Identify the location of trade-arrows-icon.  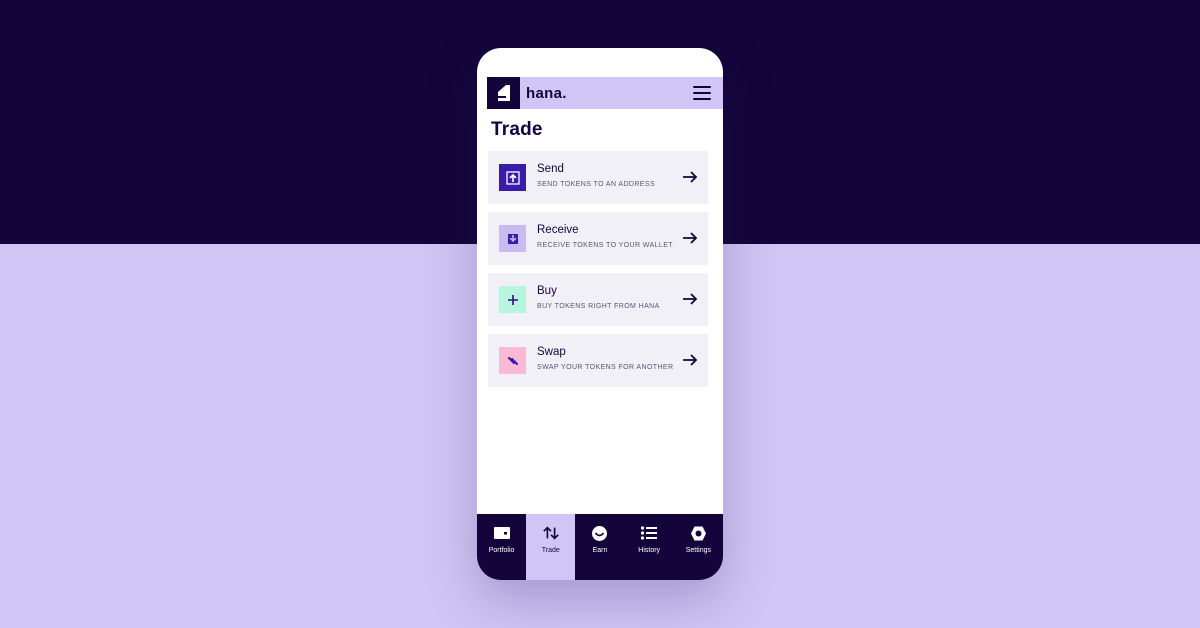
(551, 533).